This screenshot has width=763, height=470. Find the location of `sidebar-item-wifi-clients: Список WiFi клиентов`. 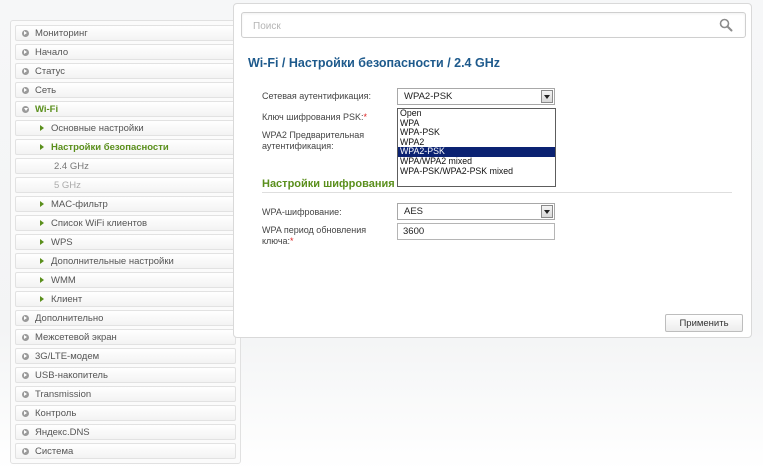

sidebar-item-wifi-clients: Список WiFi клиентов is located at coordinates (125, 223).